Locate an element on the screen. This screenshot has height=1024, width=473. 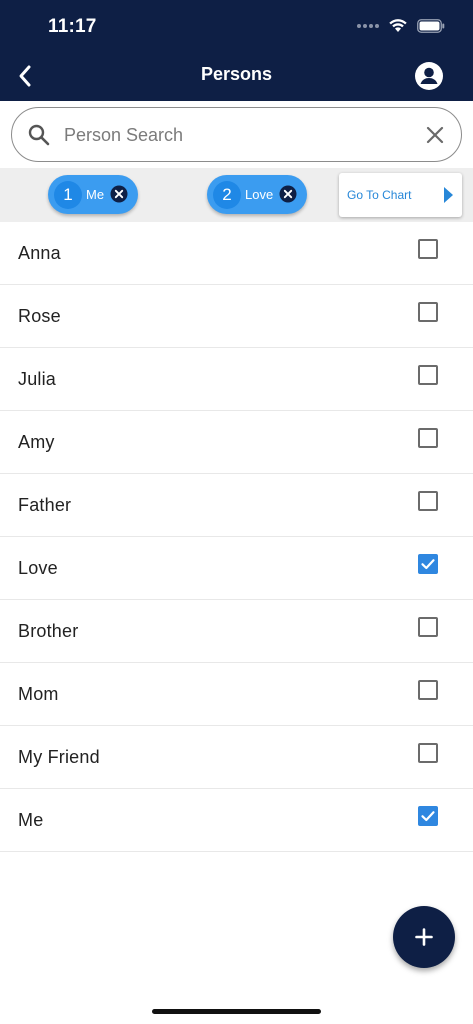
search-box is located at coordinates (236, 134).